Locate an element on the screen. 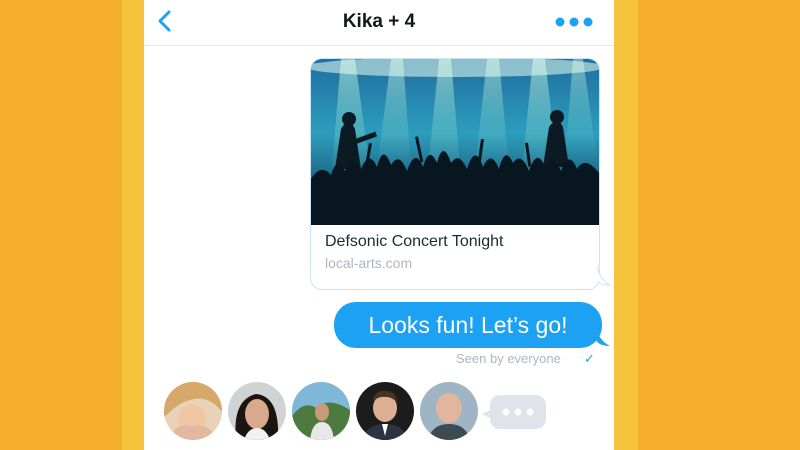 This screenshot has width=800, height=450. typing-indicator is located at coordinates (518, 412).